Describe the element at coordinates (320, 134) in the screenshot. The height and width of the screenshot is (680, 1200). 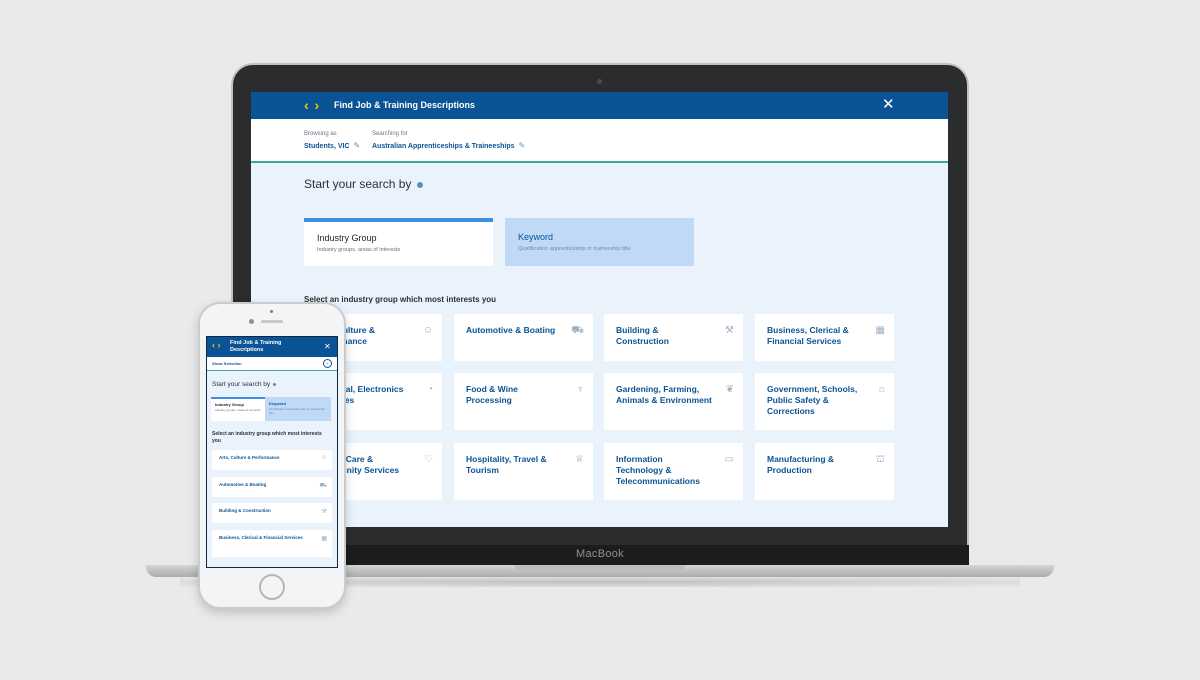
I see `browsing-as-label: Browsing as` at that location.